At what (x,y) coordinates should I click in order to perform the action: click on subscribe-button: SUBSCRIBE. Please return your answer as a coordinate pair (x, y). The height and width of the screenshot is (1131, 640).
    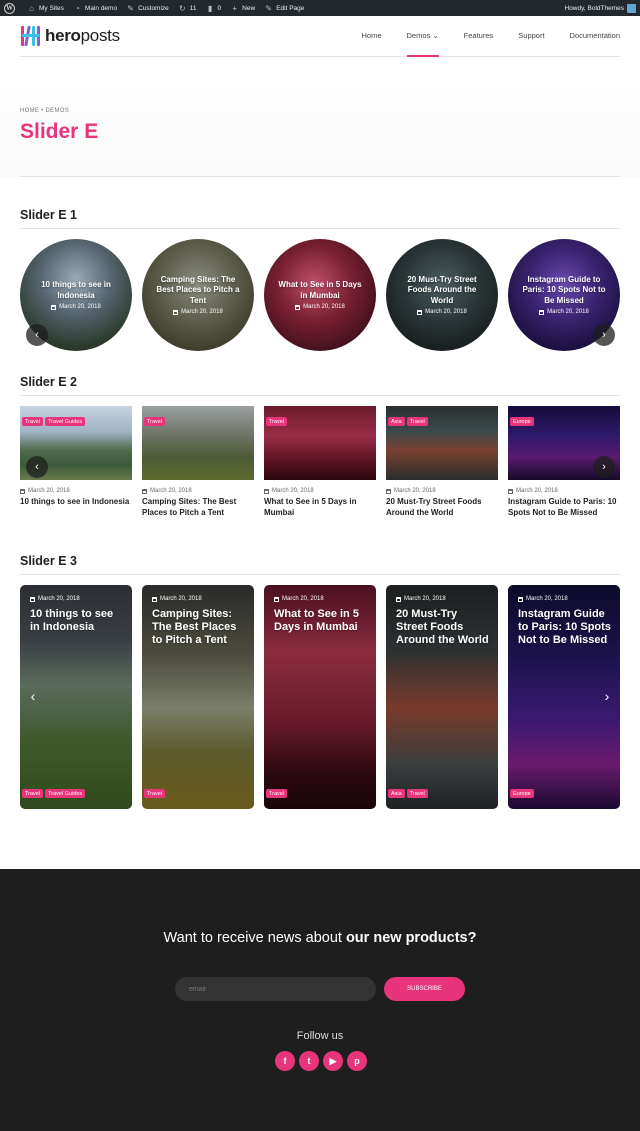
    Looking at the image, I should click on (424, 989).